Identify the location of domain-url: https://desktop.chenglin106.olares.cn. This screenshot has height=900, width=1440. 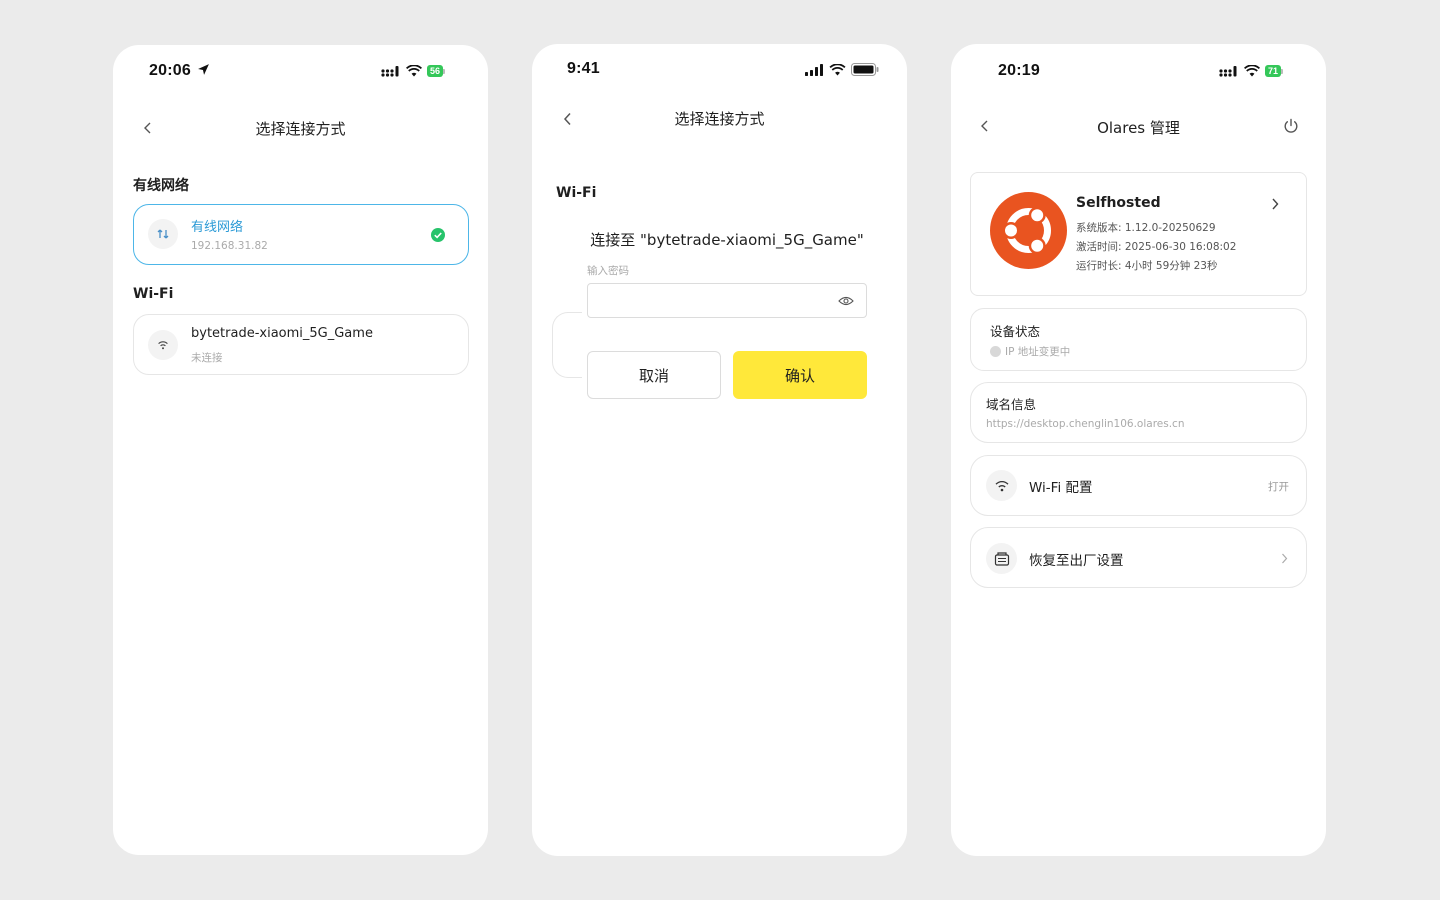
(1085, 424).